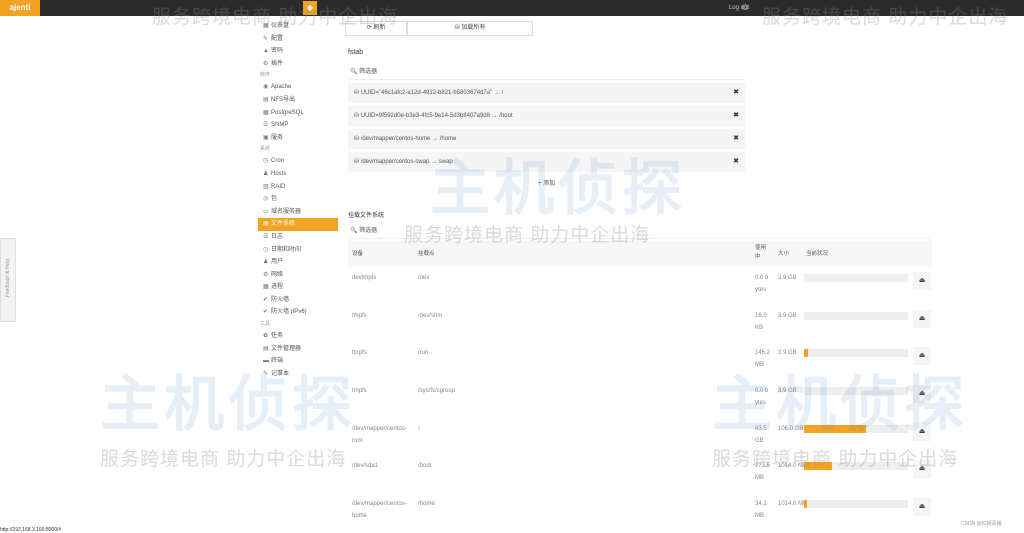 This screenshot has width=1024, height=533. Describe the element at coordinates (430, 316) in the screenshot. I see `mountpoint-cell: /dev/shm` at that location.